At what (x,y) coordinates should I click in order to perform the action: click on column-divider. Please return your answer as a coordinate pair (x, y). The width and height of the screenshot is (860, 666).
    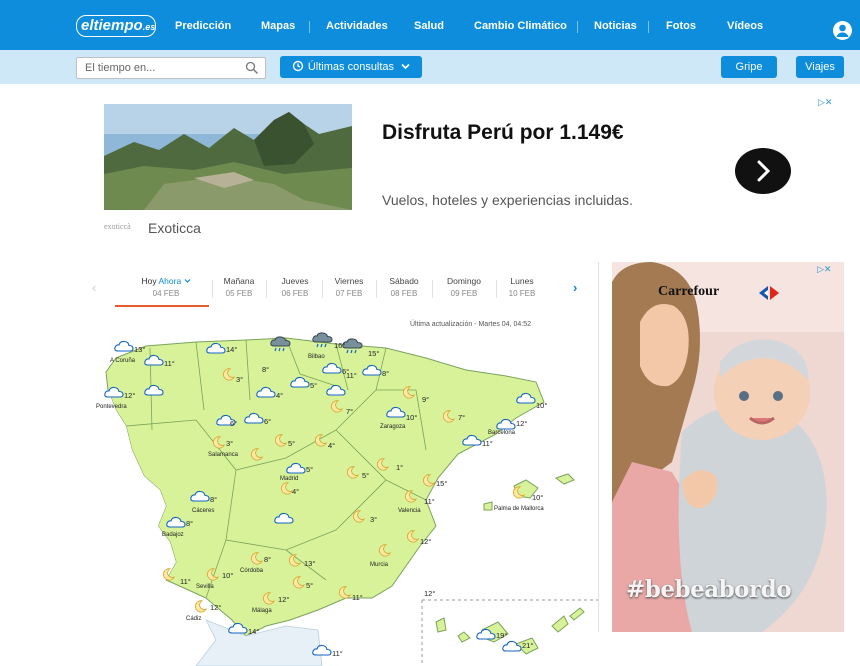
    Looking at the image, I should click on (598, 447).